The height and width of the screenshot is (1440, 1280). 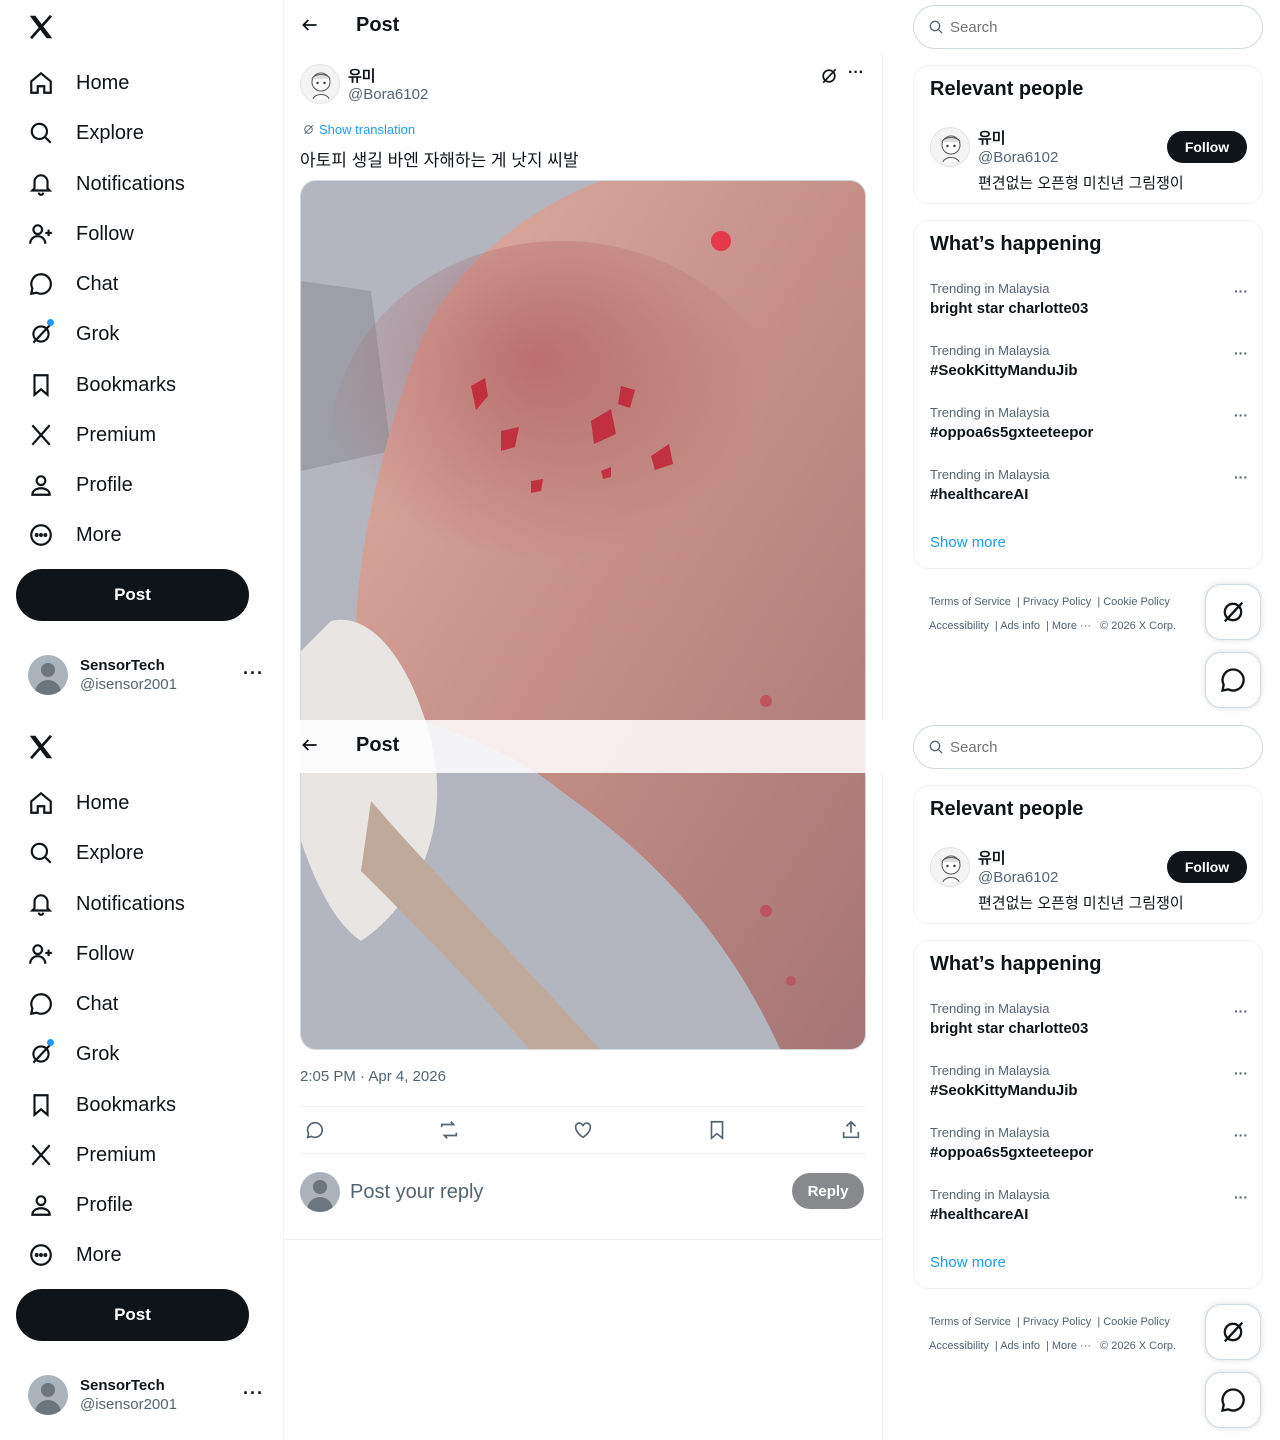 What do you see at coordinates (1138, 1346) in the screenshot?
I see `copyright: © 2026 X Corp.` at bounding box center [1138, 1346].